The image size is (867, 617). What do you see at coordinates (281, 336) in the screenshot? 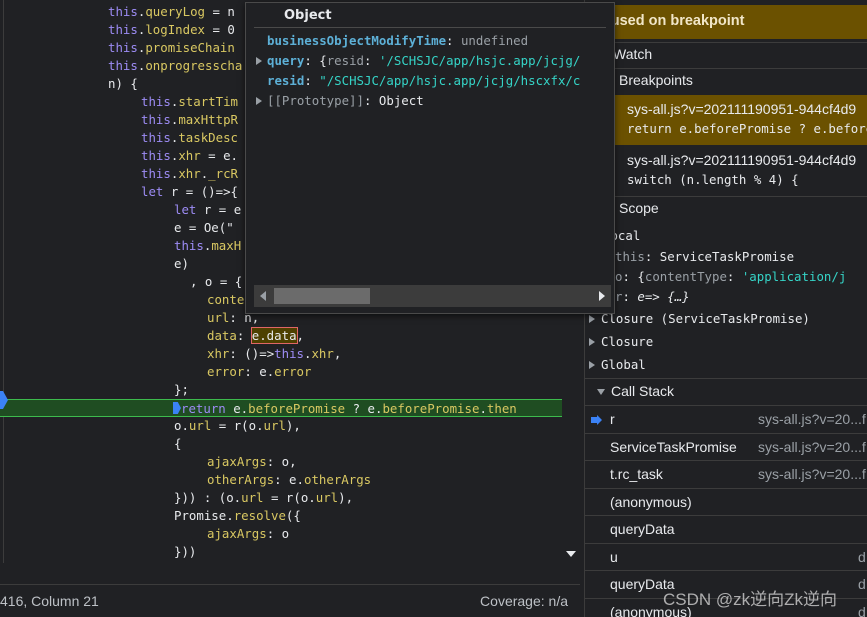
I see `code-line: data: e.data,` at bounding box center [281, 336].